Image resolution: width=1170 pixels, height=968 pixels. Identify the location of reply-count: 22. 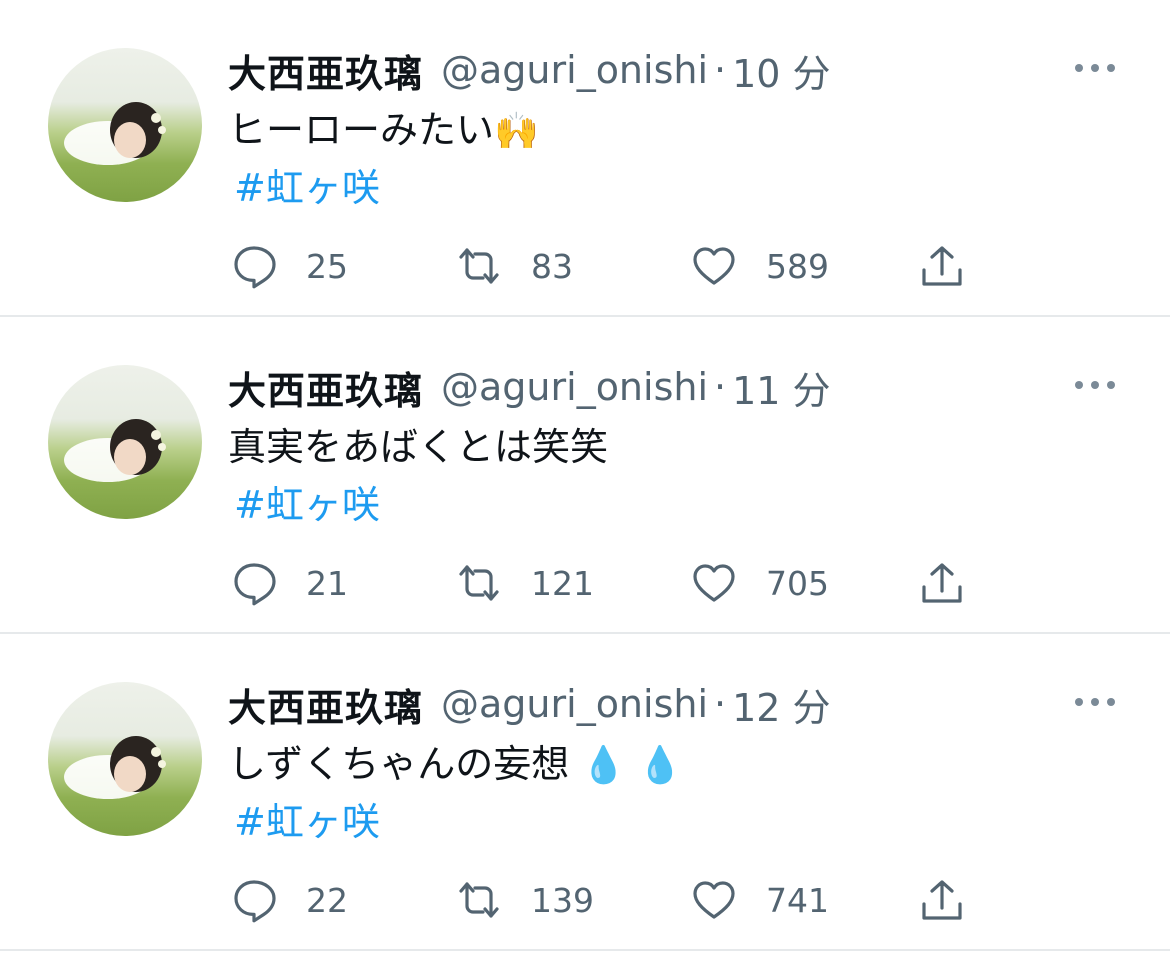
(327, 900).